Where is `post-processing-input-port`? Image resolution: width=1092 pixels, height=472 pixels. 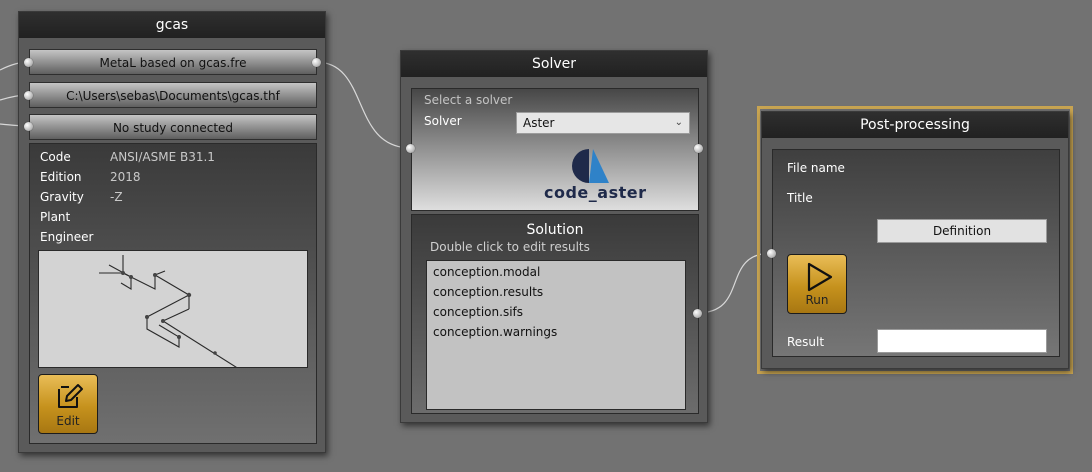
post-processing-input-port is located at coordinates (771, 253).